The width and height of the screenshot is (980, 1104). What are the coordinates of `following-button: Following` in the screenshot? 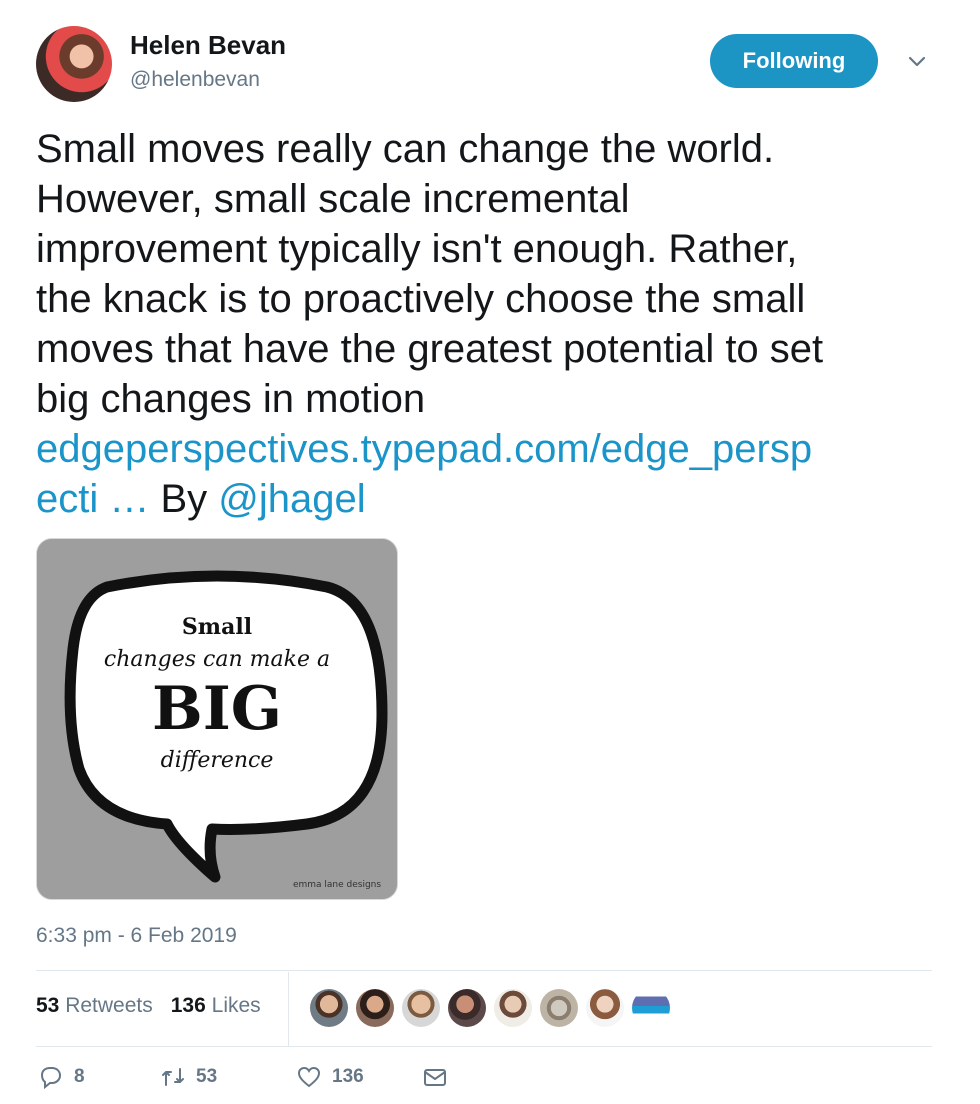 It's located at (794, 61).